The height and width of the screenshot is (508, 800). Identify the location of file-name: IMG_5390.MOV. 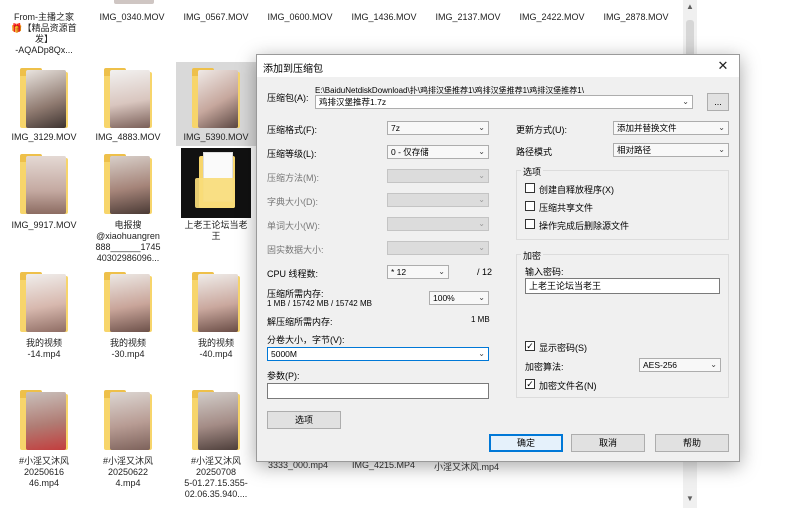
(216, 137).